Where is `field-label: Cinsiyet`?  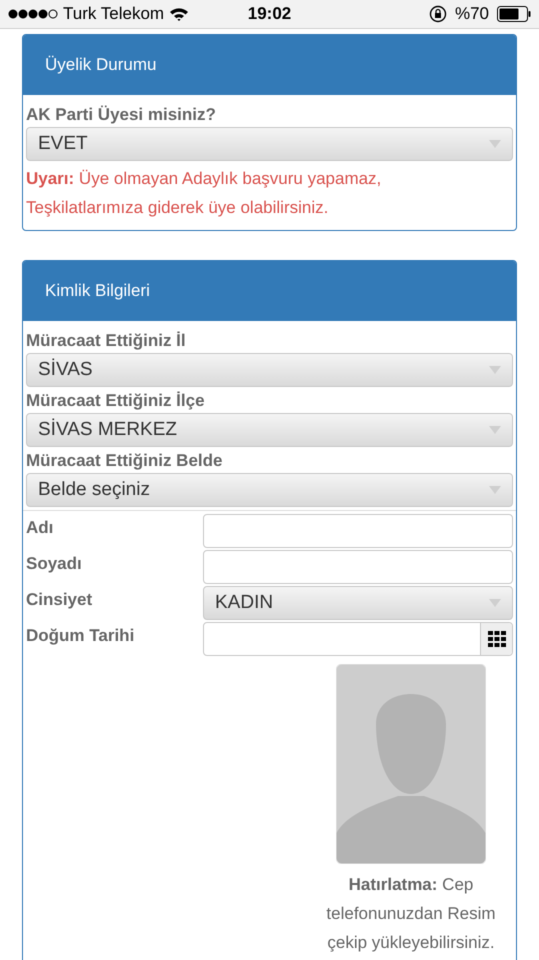
field-label: Cinsiyet is located at coordinates (60, 600).